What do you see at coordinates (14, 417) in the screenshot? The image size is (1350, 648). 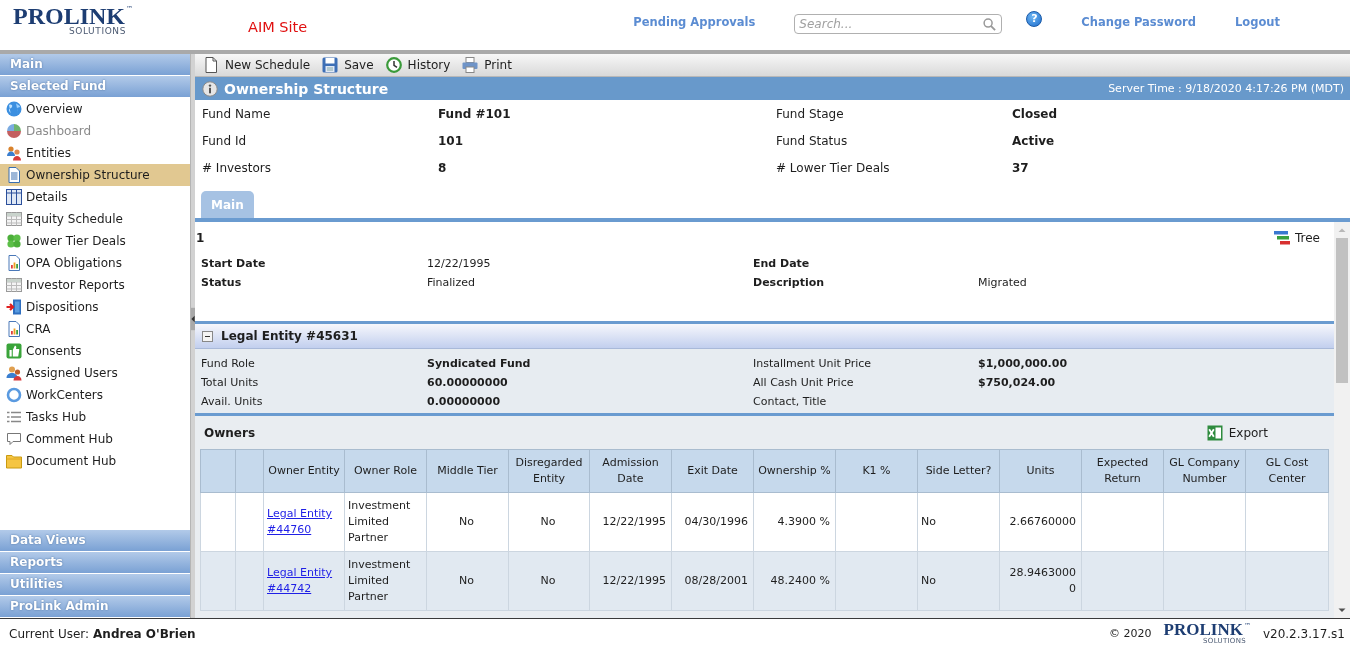 I see `list-icon` at bounding box center [14, 417].